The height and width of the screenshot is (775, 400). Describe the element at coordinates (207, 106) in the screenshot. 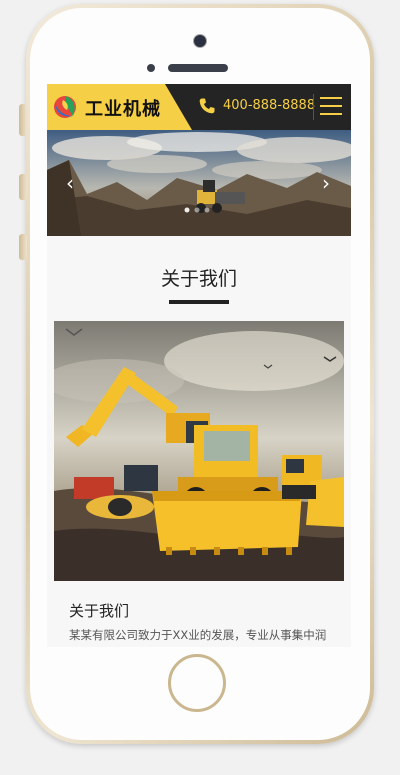

I see `phone-icon` at that location.